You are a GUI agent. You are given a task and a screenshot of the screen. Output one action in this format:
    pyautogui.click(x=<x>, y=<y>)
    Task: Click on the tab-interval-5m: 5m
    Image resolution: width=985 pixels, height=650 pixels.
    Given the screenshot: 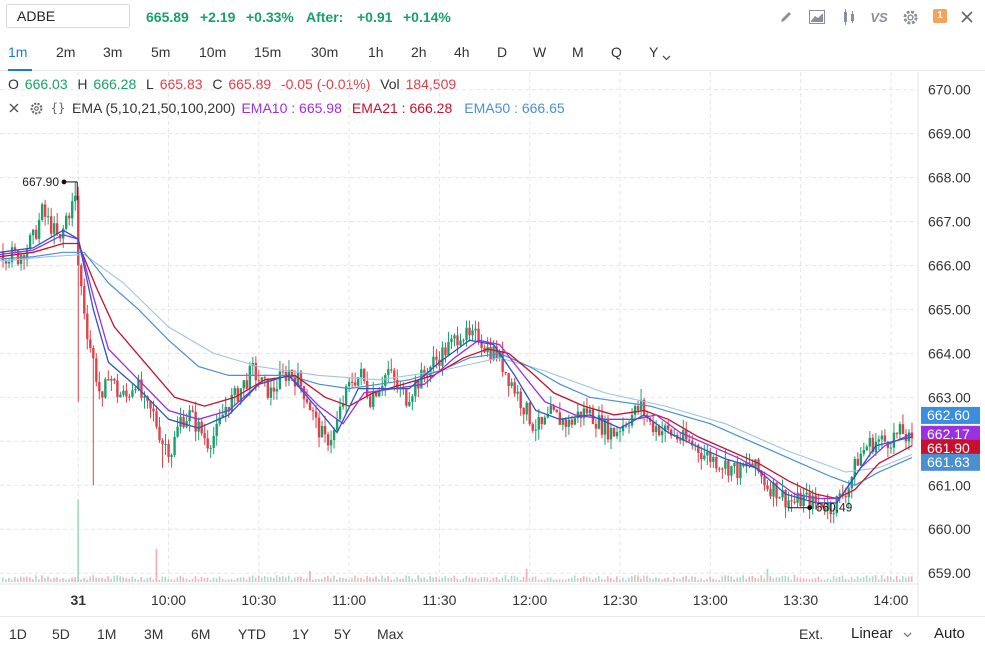 What is the action you would take?
    pyautogui.click(x=160, y=52)
    